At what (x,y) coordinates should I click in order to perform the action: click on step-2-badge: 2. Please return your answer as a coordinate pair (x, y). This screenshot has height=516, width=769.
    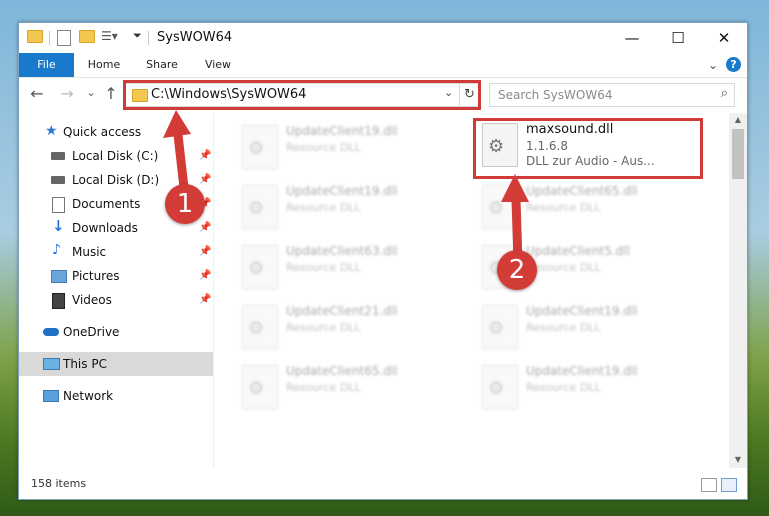
    Looking at the image, I should click on (517, 270).